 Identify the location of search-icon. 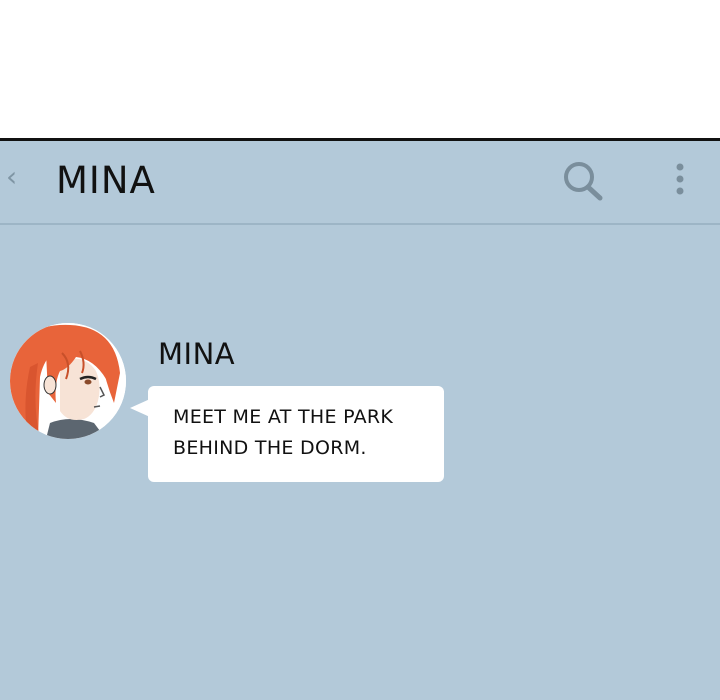
(582, 181).